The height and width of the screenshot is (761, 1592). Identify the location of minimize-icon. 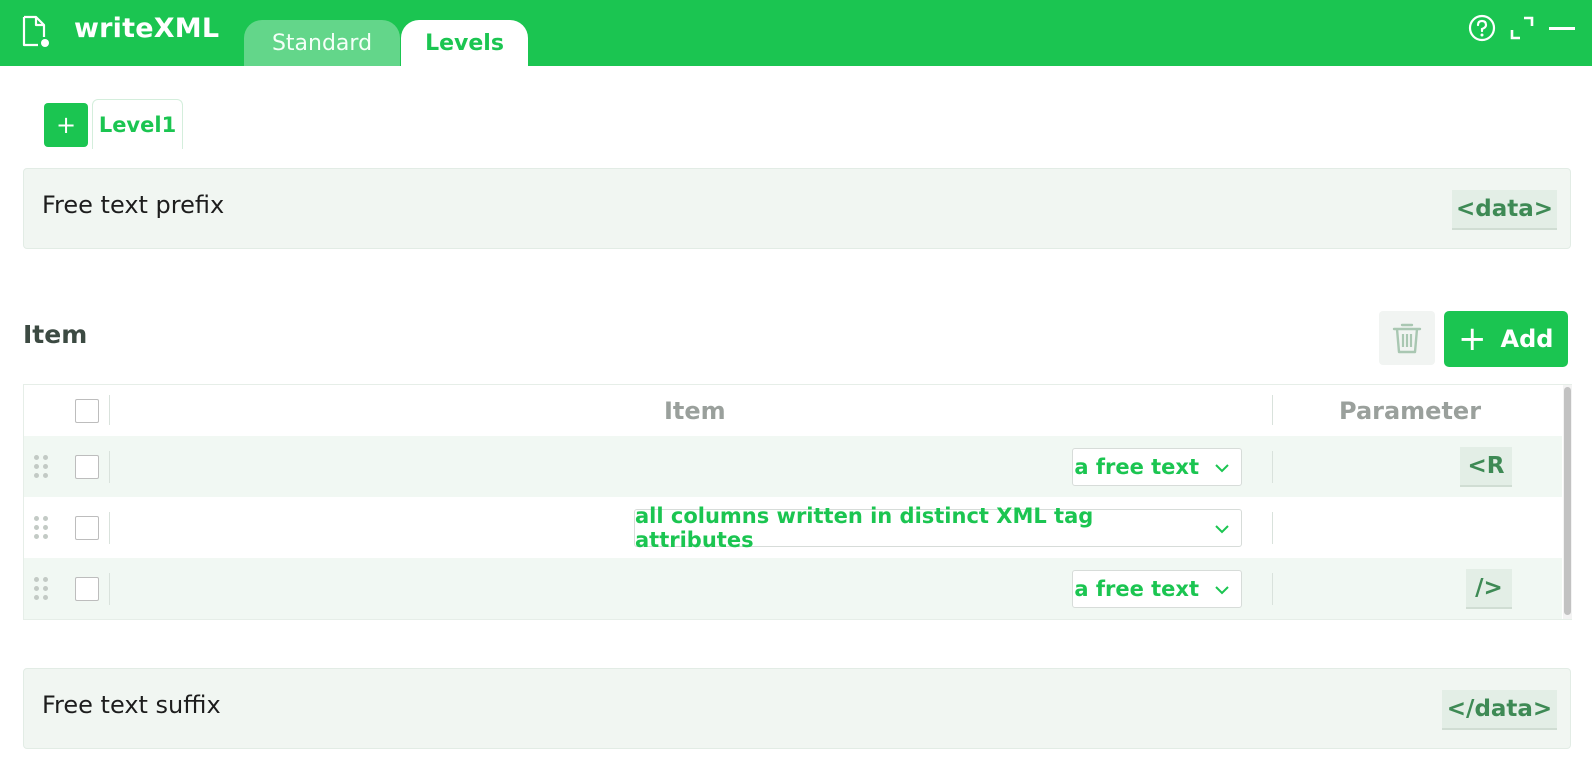
(1562, 28).